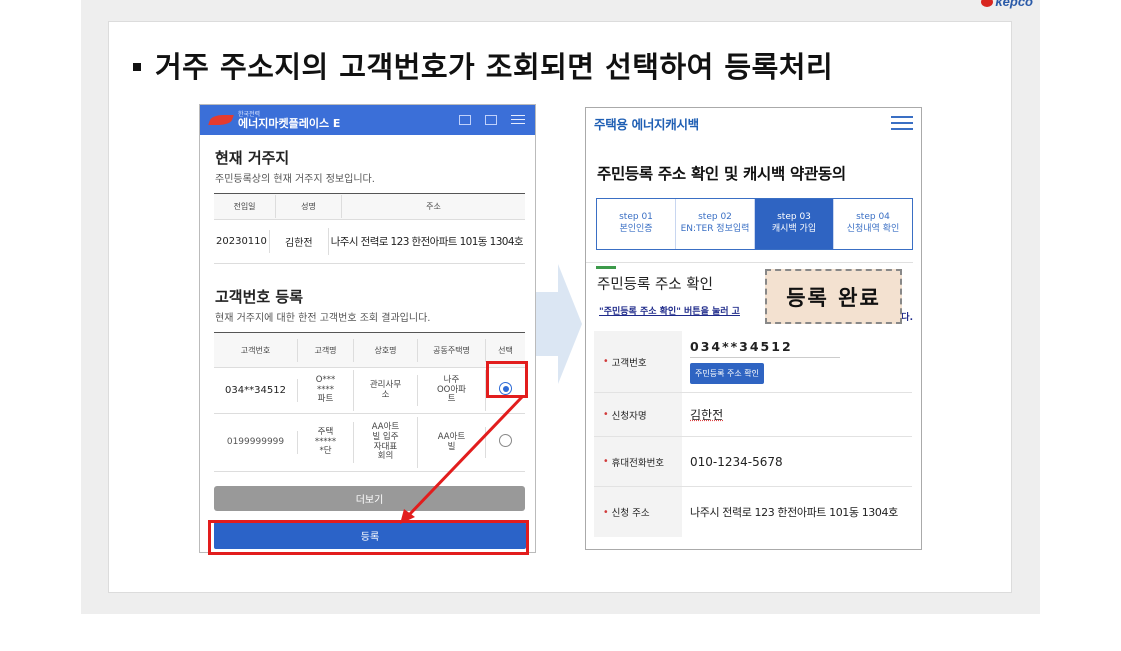  Describe the element at coordinates (369, 498) in the screenshot. I see `more-button: 더보기` at that location.